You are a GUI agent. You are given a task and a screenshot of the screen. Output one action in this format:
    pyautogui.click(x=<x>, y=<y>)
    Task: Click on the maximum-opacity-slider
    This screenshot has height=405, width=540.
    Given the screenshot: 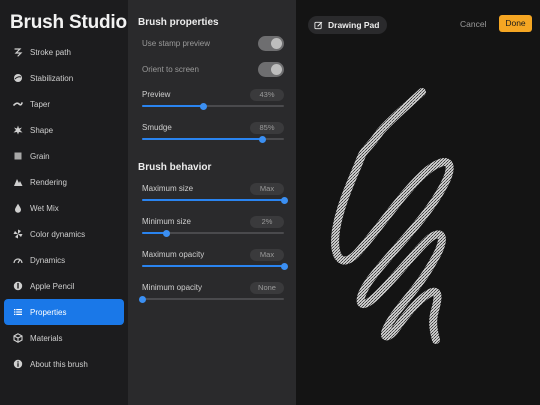 What is the action you would take?
    pyautogui.click(x=215, y=266)
    